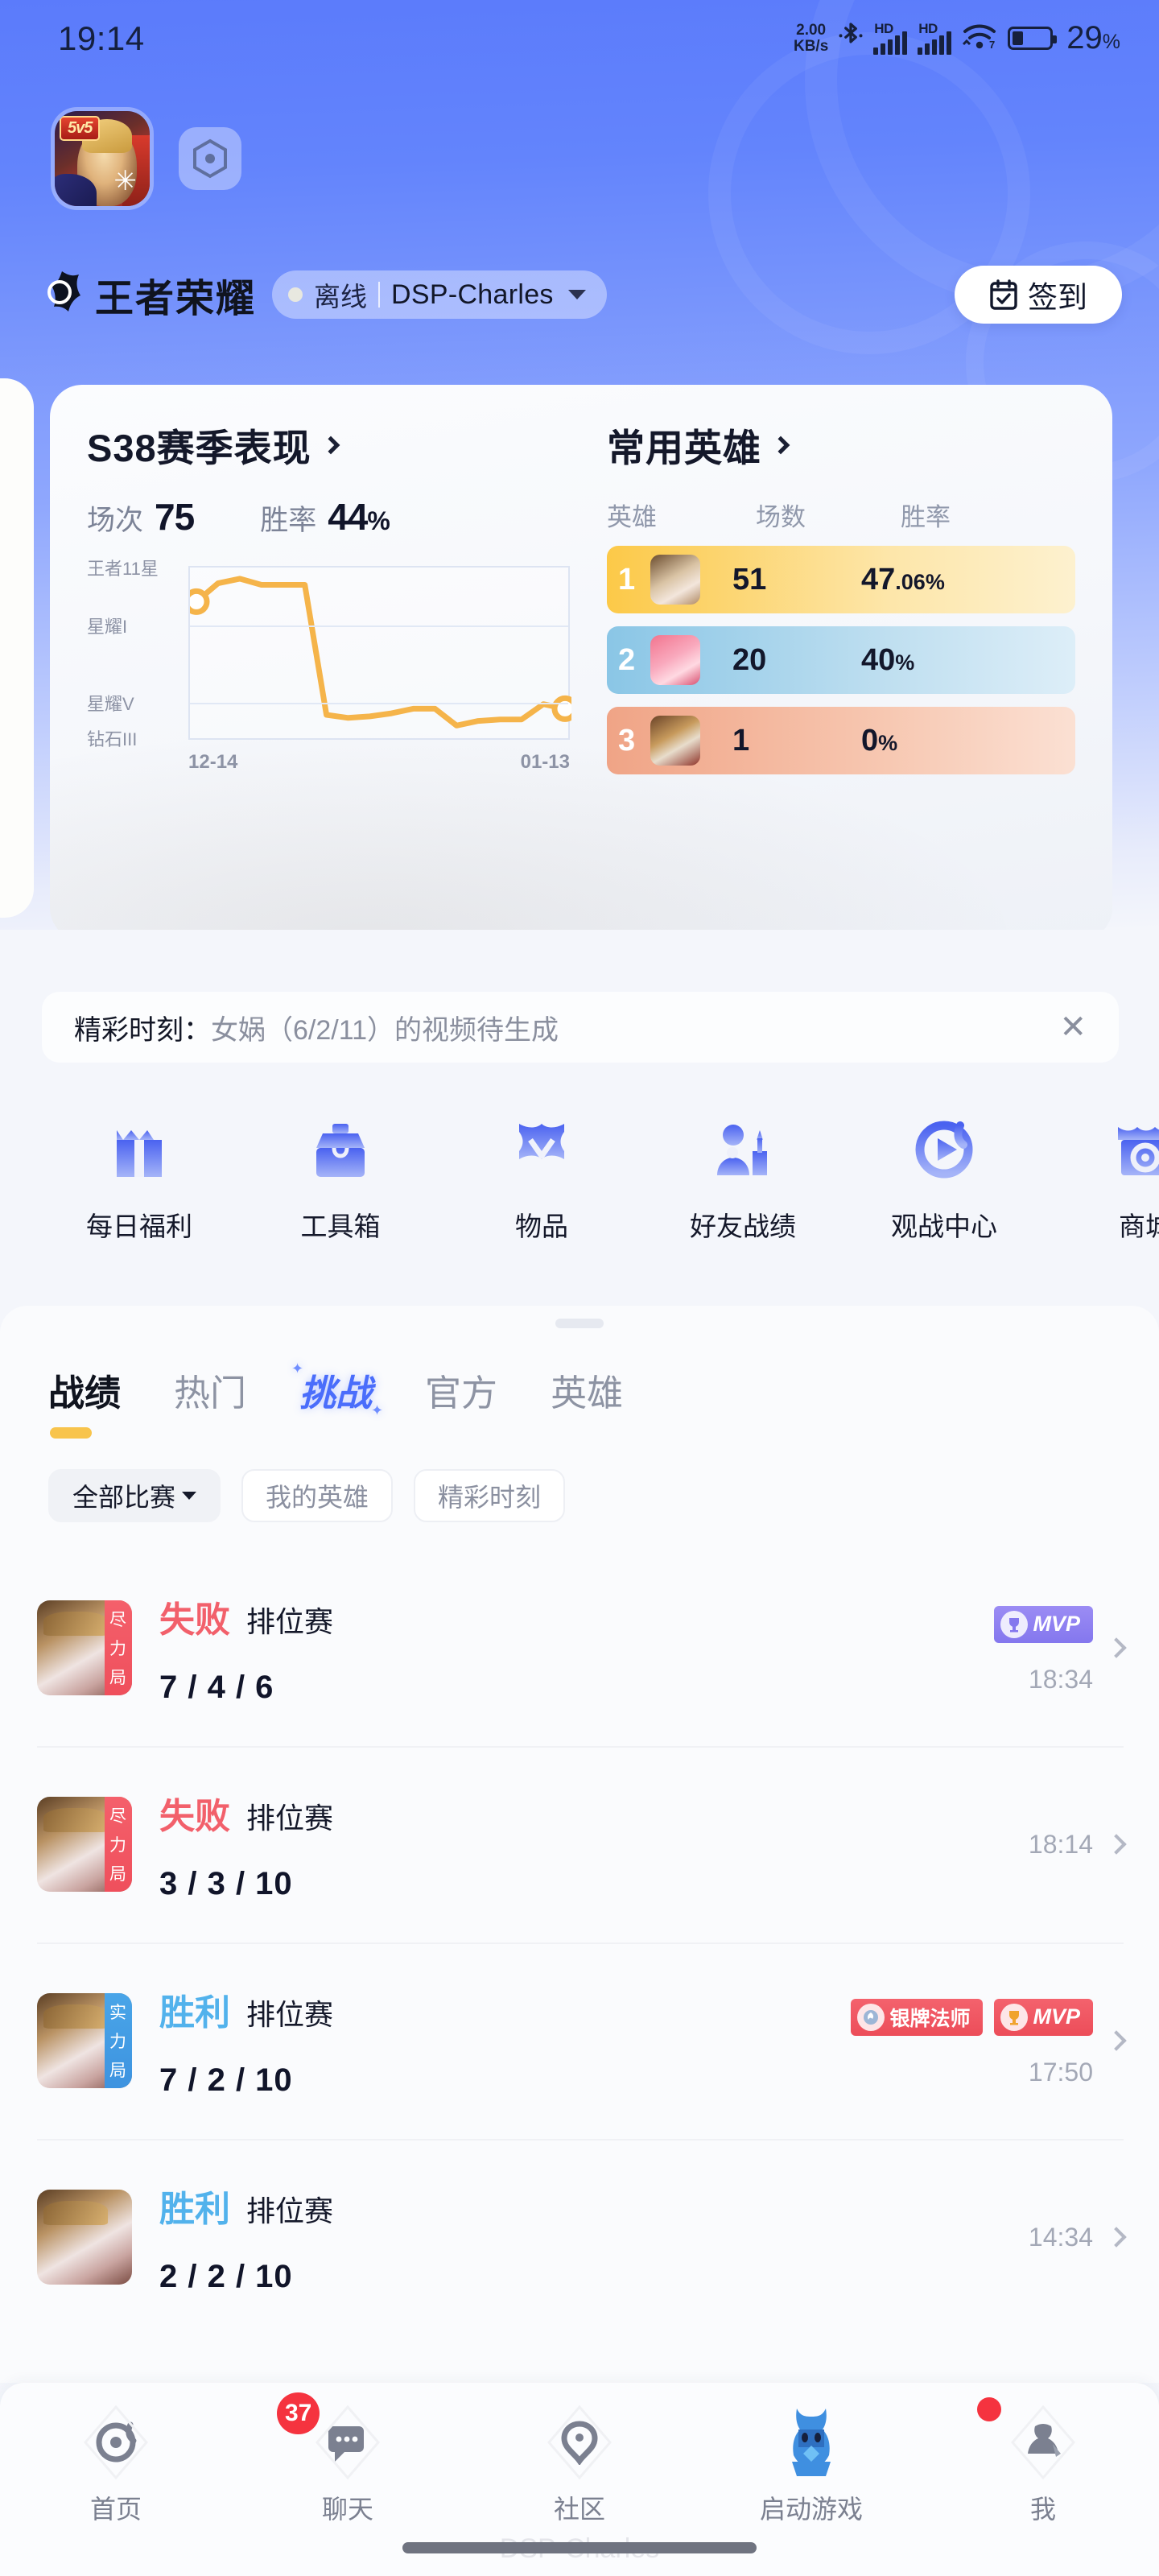  Describe the element at coordinates (587, 1392) in the screenshot. I see `tab-英雄: 英雄` at that location.